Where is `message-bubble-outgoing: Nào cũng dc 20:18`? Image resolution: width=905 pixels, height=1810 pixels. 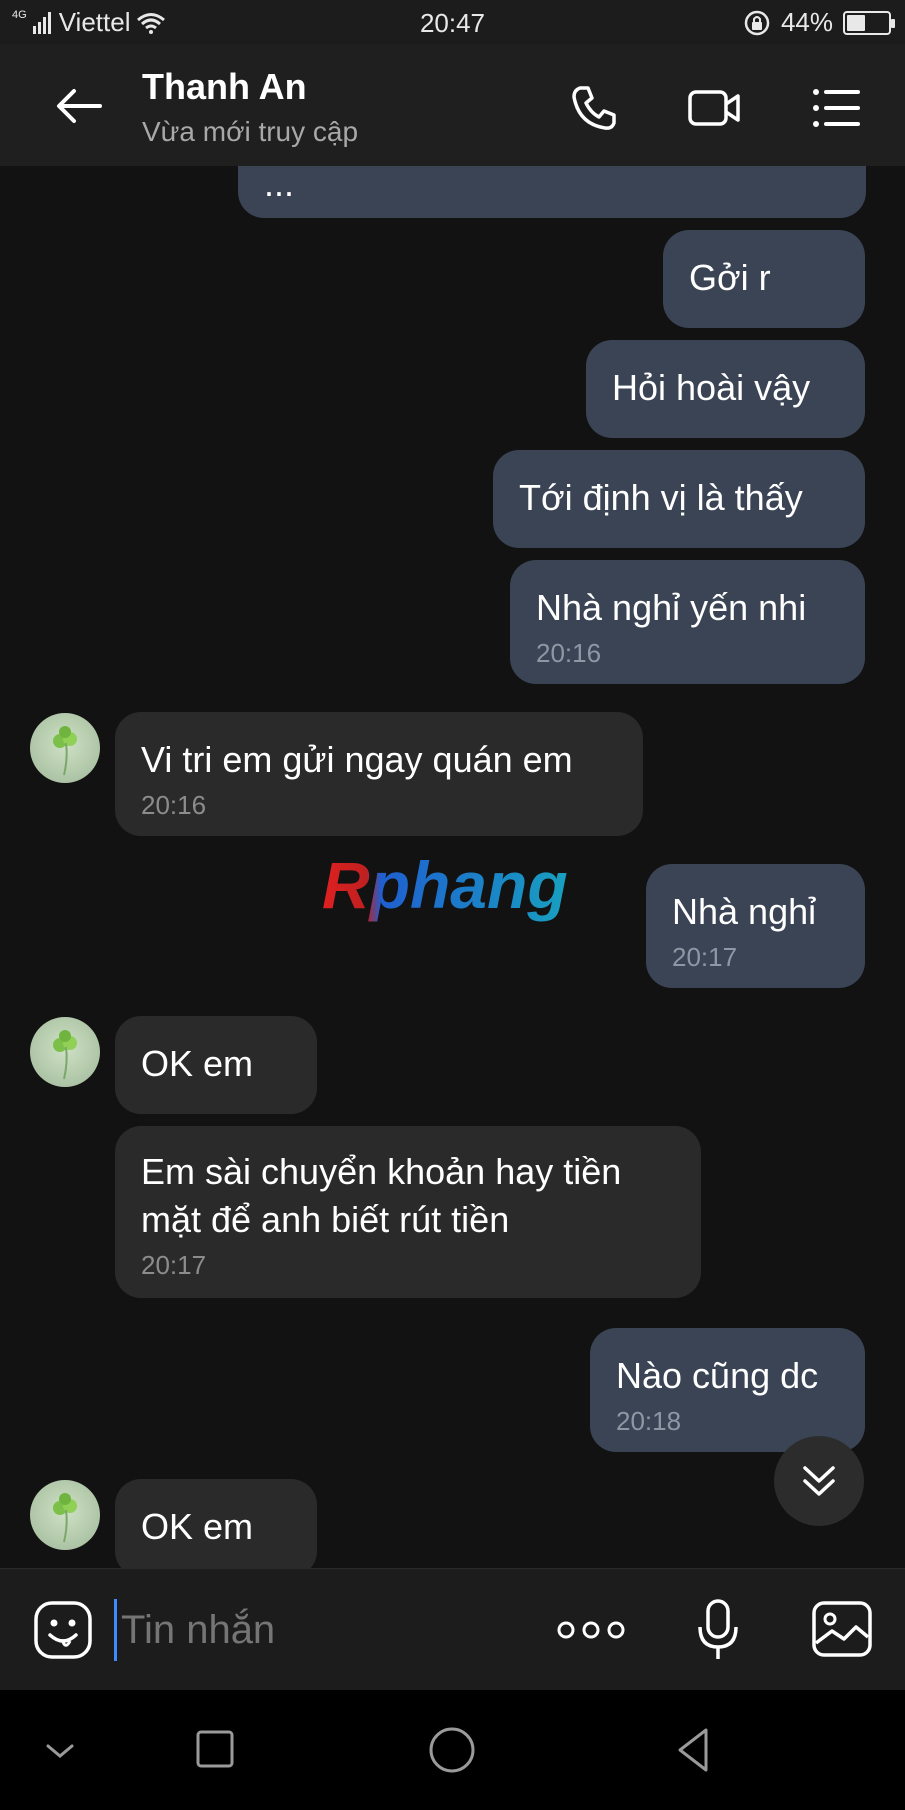 message-bubble-outgoing: Nào cũng dc 20:18 is located at coordinates (727, 1390).